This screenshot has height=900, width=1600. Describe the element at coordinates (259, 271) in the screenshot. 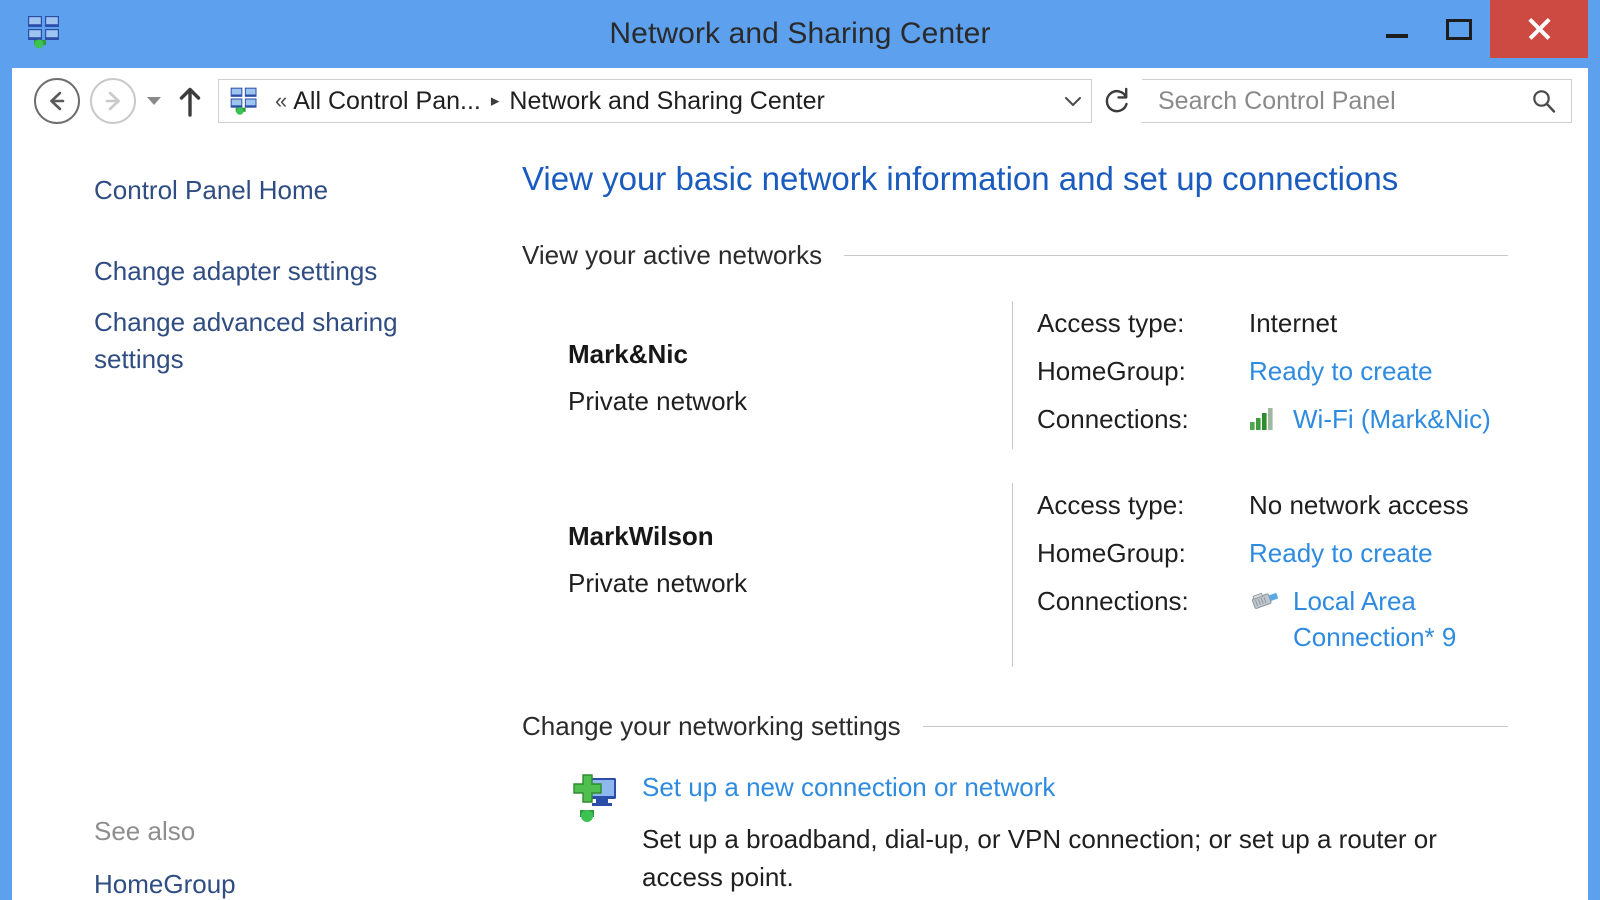

I see `sidebar-item-change-adapter-settings: Change adapter settings` at that location.